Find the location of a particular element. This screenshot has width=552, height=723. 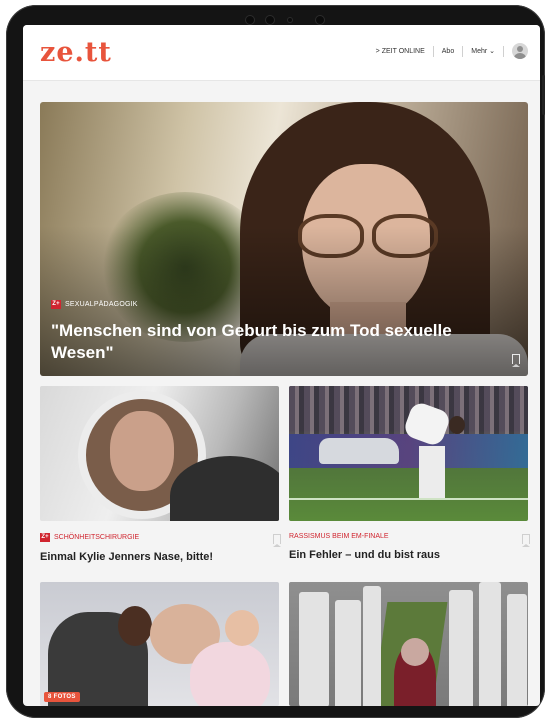

card-image-mirror is located at coordinates (159, 453).